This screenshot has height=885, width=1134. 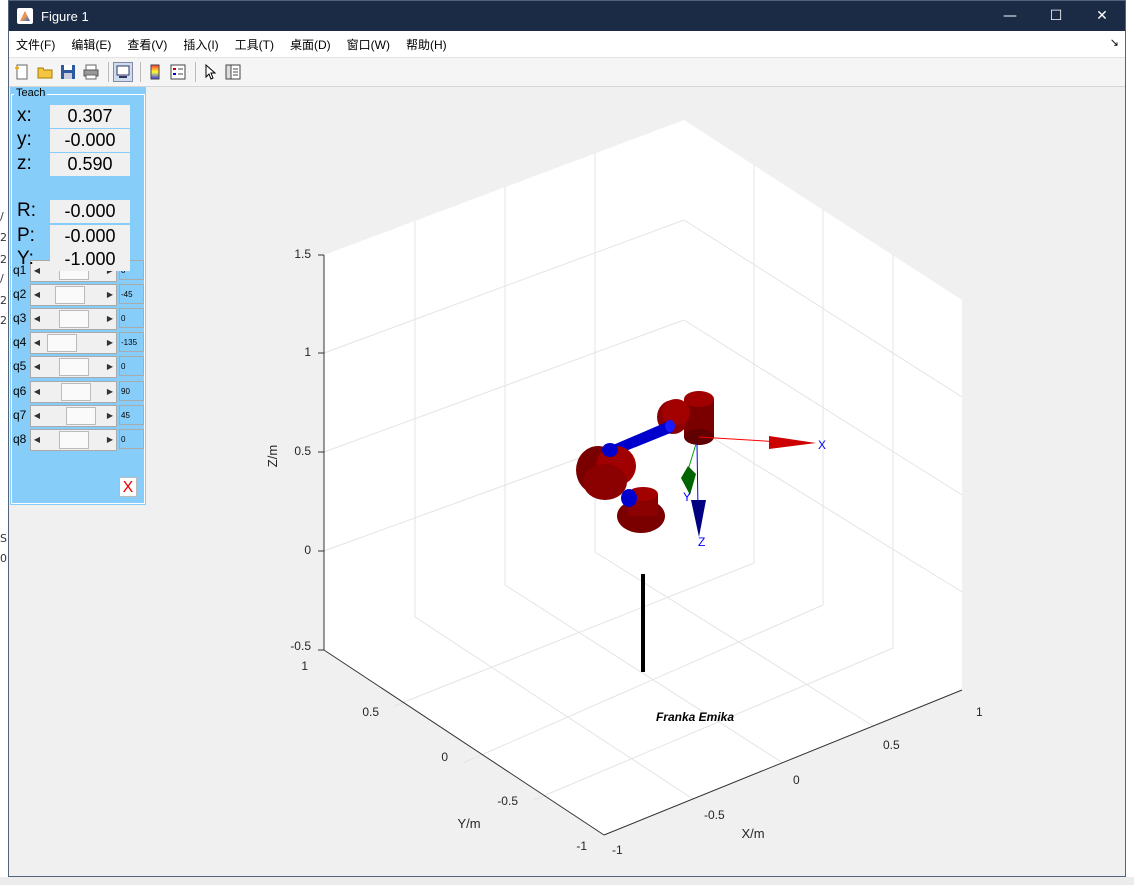 What do you see at coordinates (444, 757) in the screenshot?
I see `y-tick-label: 0` at bounding box center [444, 757].